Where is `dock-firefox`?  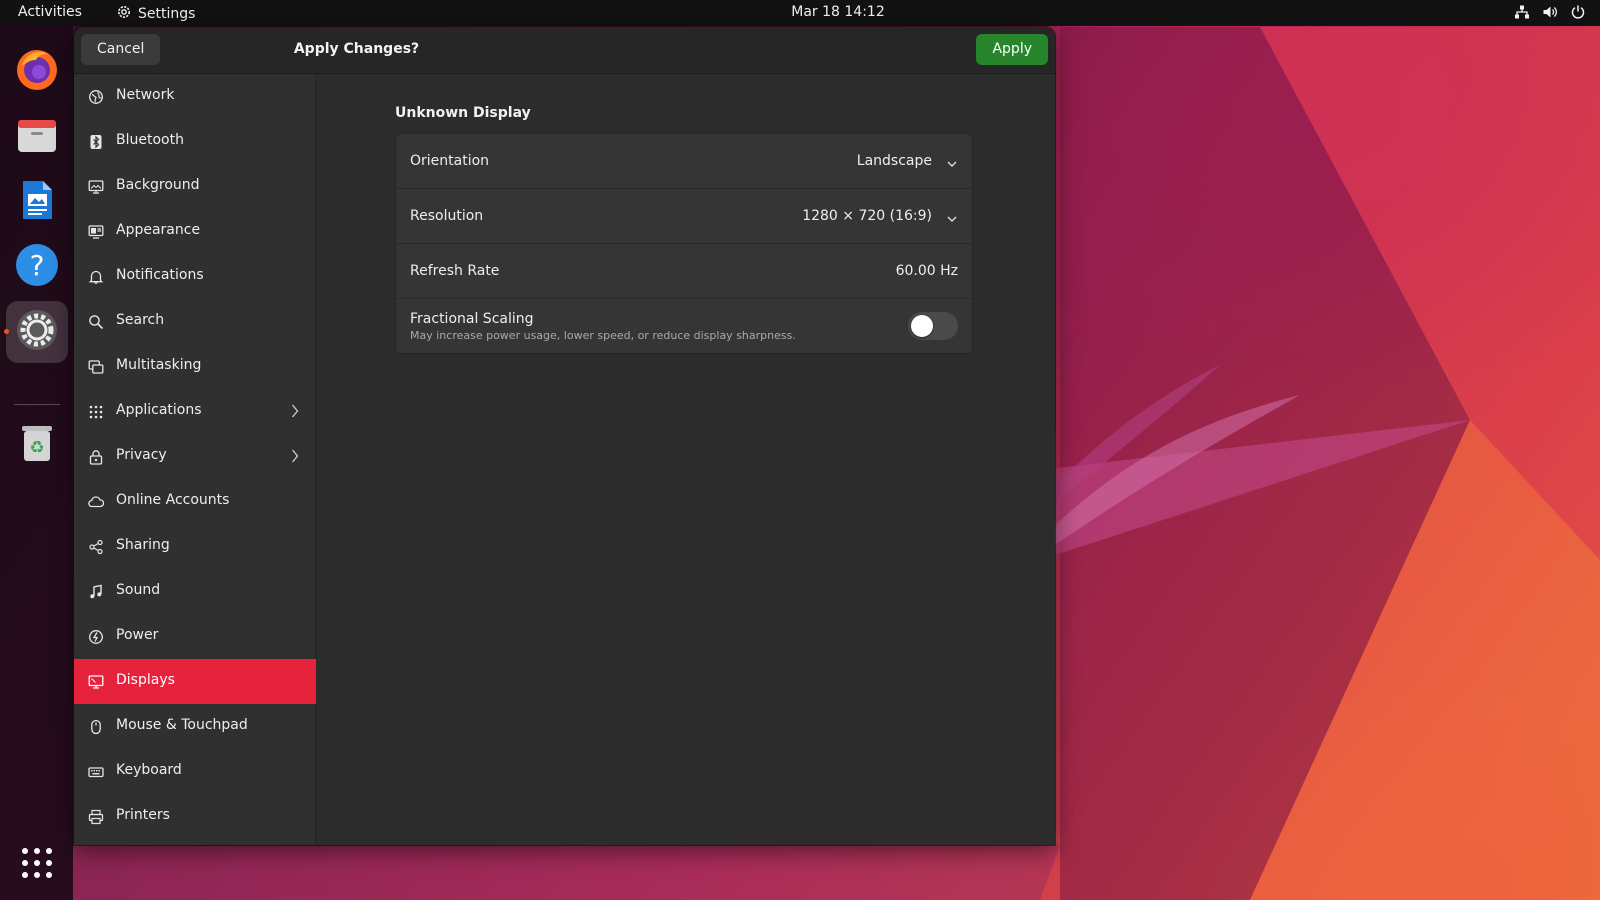 dock-firefox is located at coordinates (37, 71).